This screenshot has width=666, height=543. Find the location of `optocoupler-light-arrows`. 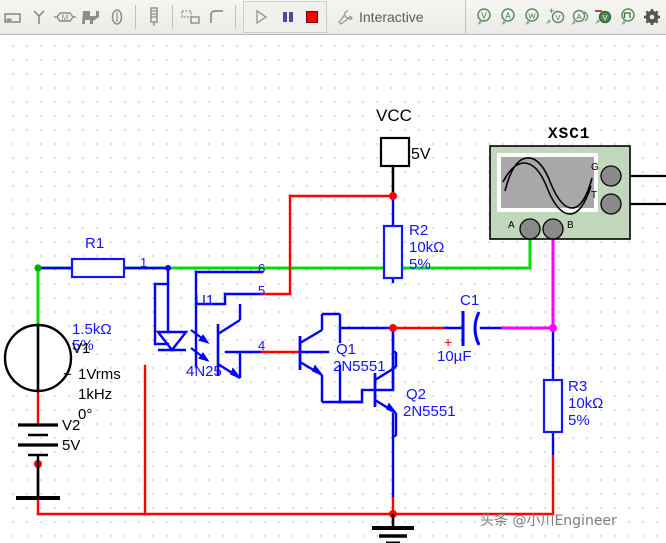

optocoupler-light-arrows is located at coordinates (200, 345).